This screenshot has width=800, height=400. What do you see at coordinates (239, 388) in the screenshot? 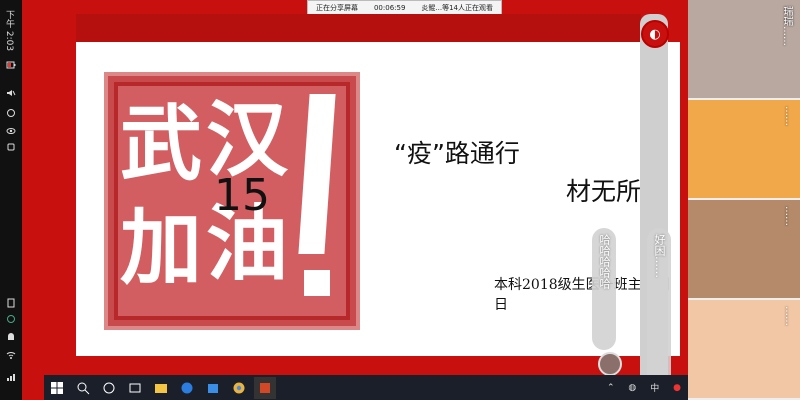
I see `chrome-icon` at bounding box center [239, 388].